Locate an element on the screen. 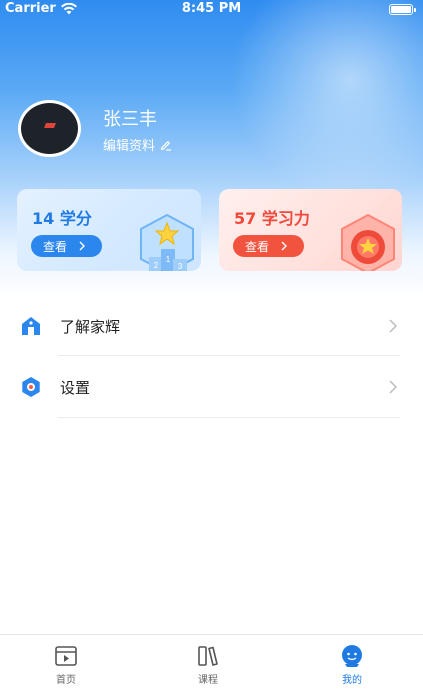 This screenshot has height=689, width=423. study-power-view-label: 查看 is located at coordinates (257, 246).